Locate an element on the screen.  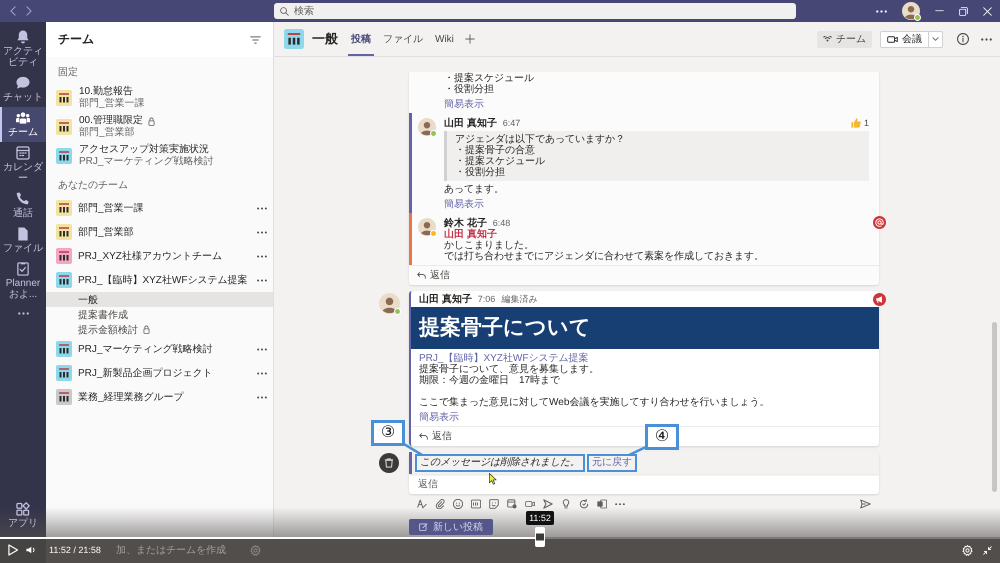
app-bar-button: カレンダー is located at coordinates (23, 165).